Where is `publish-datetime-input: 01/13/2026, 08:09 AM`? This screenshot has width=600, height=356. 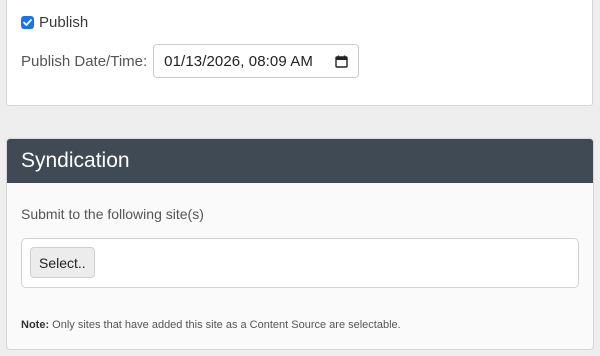 publish-datetime-input: 01/13/2026, 08:09 AM is located at coordinates (256, 61).